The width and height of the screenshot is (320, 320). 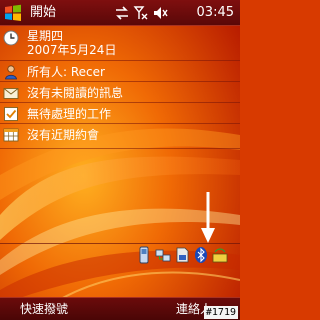 I want to click on date-full: 2007年5月24日, so click(x=72, y=50).